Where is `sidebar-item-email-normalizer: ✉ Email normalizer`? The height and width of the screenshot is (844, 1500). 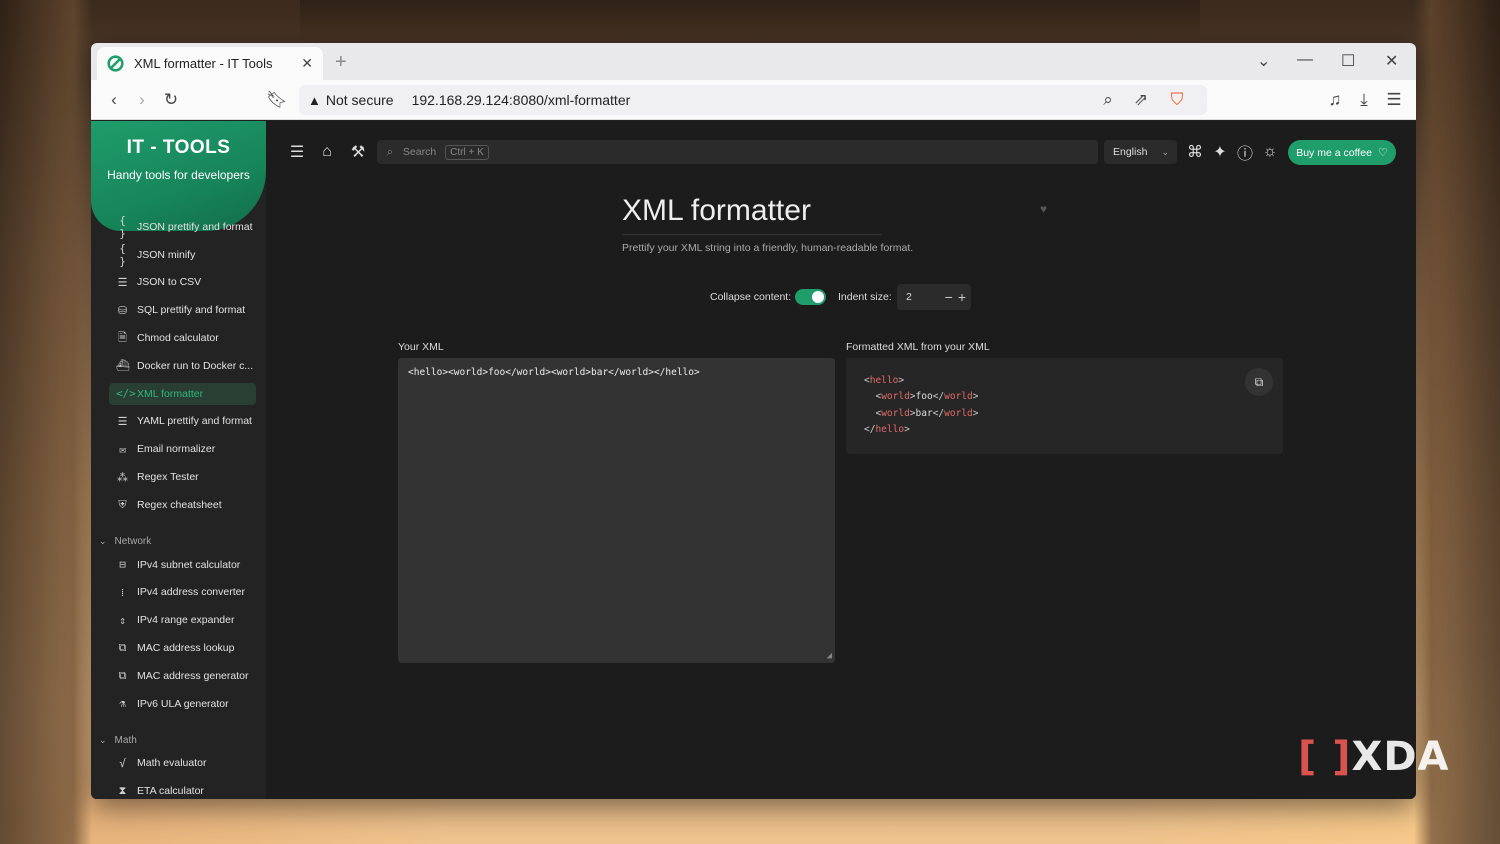
sidebar-item-email-normalizer: ✉ Email normalizer is located at coordinates (178, 449).